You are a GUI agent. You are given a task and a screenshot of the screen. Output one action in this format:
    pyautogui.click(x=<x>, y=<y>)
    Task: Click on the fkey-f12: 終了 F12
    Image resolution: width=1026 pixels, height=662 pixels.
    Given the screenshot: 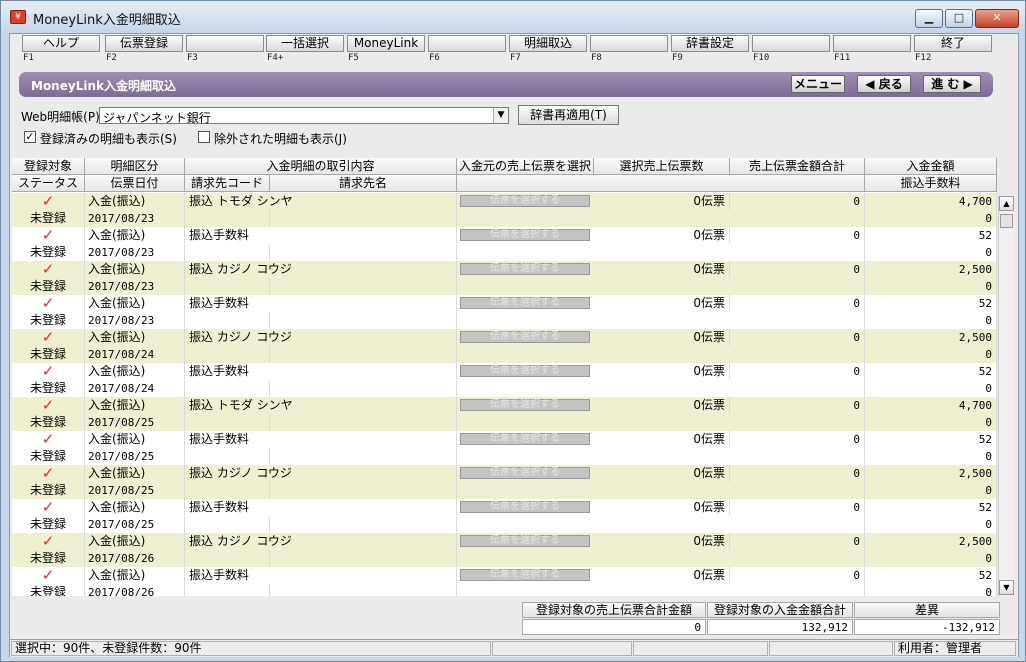 What is the action you would take?
    pyautogui.click(x=953, y=50)
    